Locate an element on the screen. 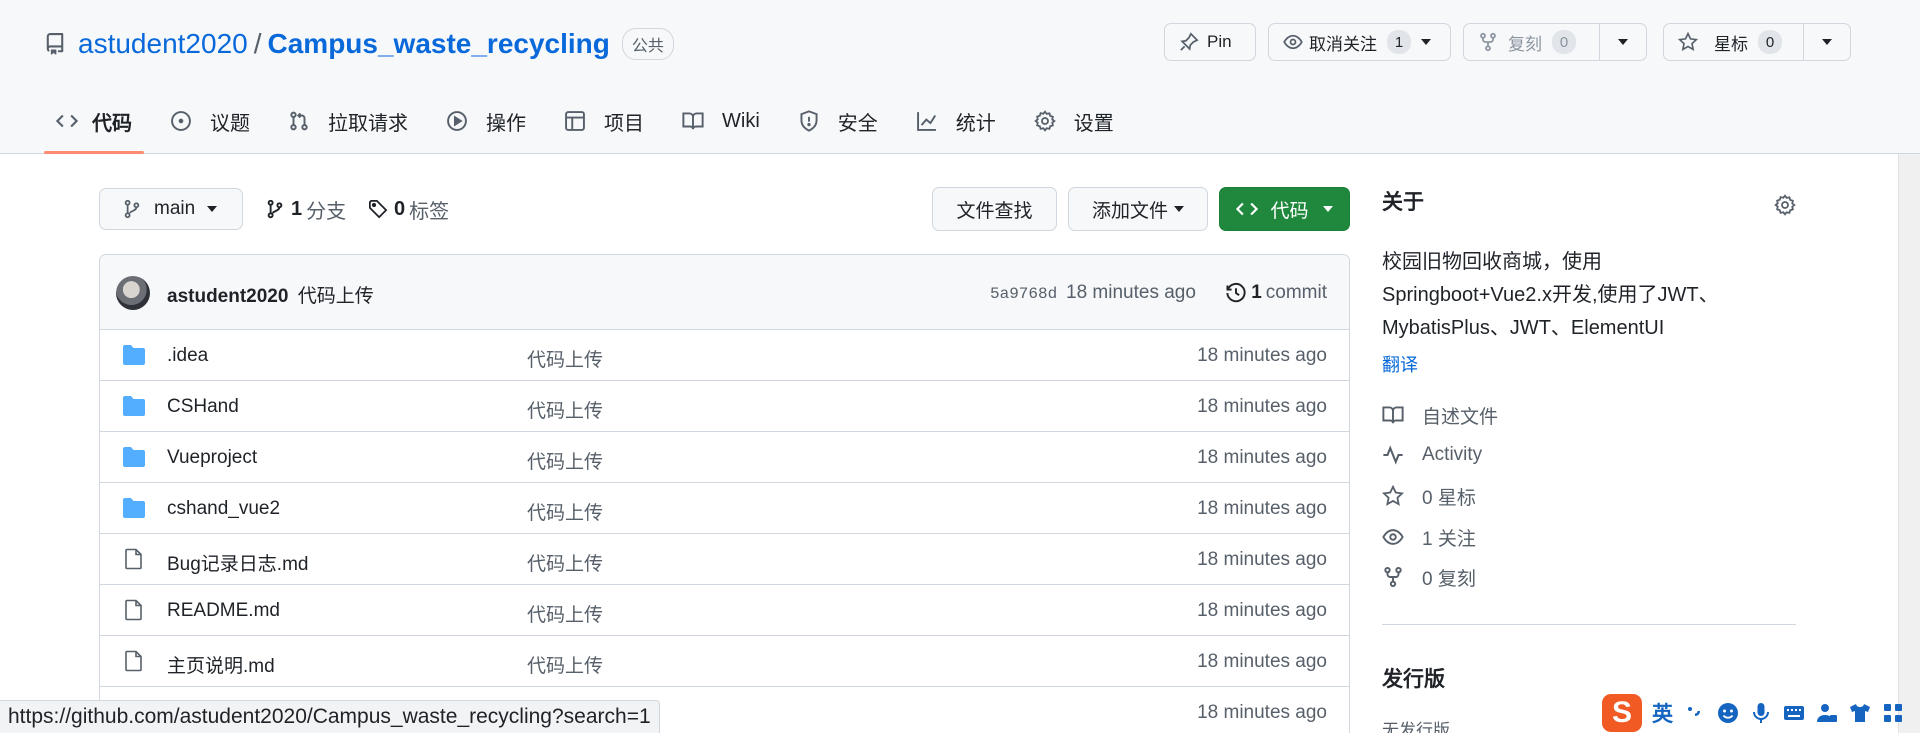  watch-count: 1 is located at coordinates (1399, 42).